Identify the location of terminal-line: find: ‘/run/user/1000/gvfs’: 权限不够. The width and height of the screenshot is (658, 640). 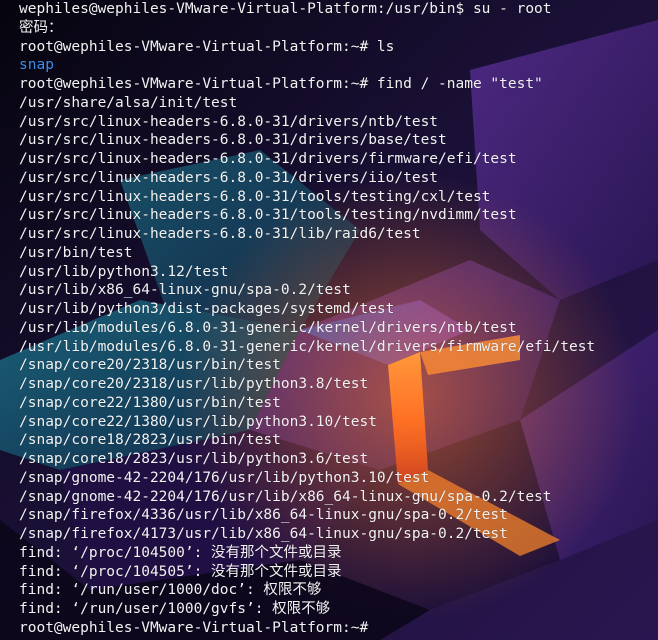
(175, 609).